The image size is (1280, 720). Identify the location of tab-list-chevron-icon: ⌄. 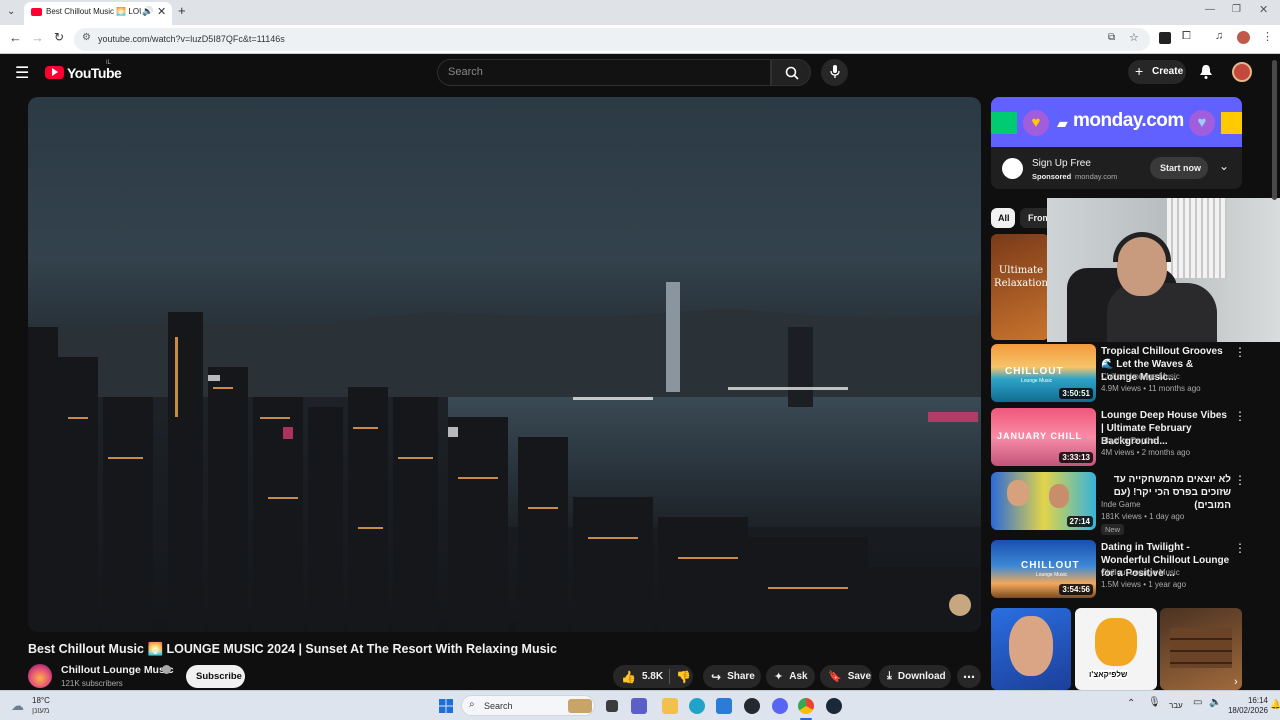
(11, 11).